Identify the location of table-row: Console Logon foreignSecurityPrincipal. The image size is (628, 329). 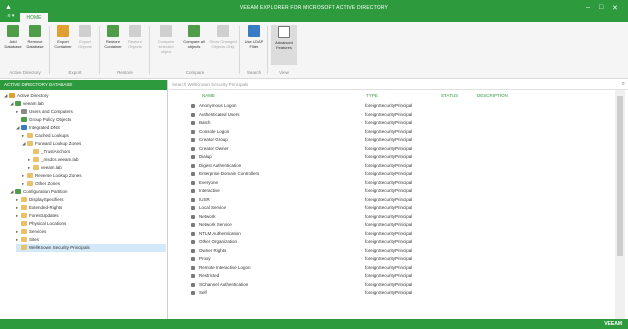
(392, 132).